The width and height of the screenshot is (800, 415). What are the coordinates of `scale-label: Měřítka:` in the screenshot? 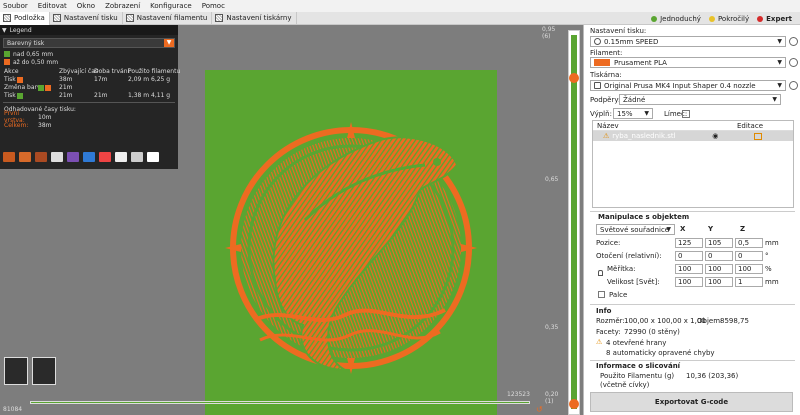 It's located at (621, 269).